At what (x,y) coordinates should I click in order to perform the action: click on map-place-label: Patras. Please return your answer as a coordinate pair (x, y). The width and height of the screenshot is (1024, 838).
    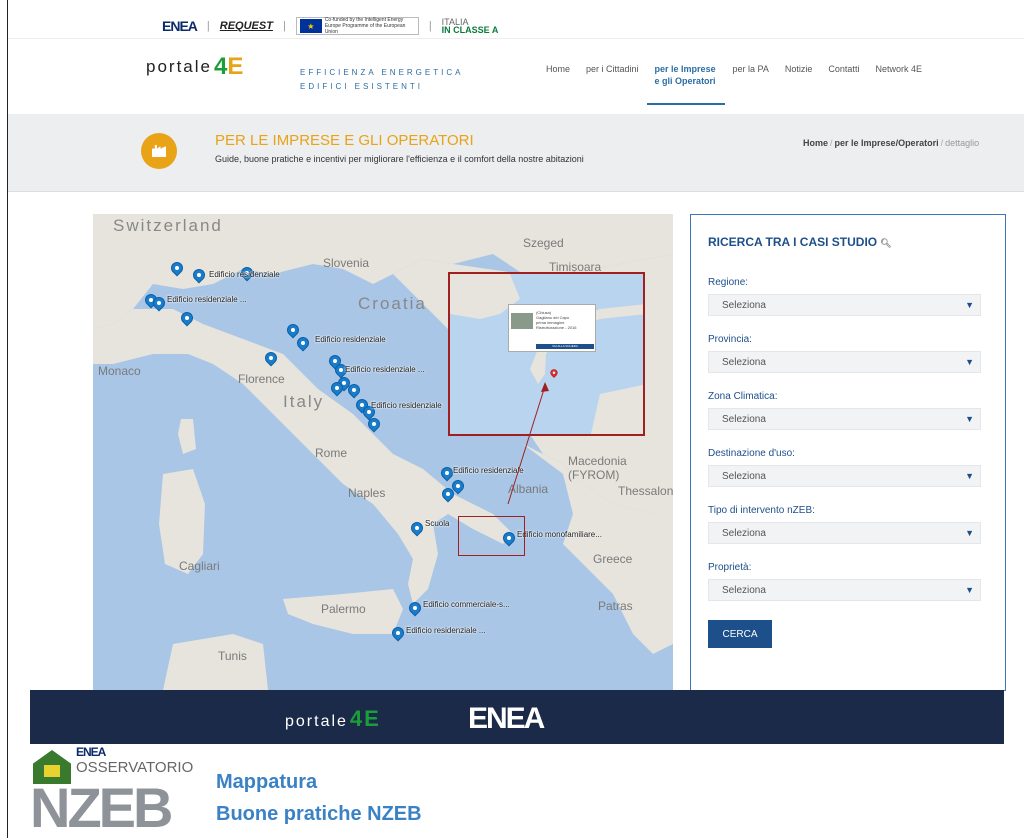
    Looking at the image, I should click on (615, 606).